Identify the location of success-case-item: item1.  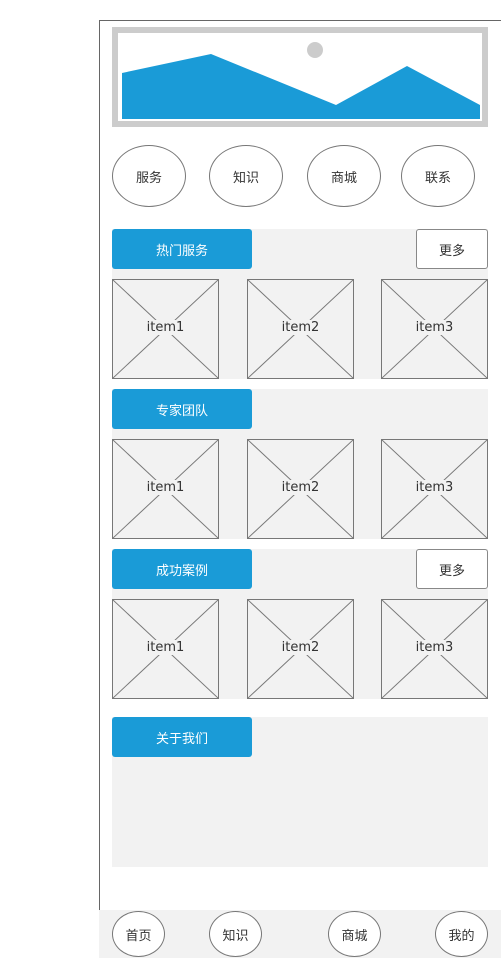
(165, 649).